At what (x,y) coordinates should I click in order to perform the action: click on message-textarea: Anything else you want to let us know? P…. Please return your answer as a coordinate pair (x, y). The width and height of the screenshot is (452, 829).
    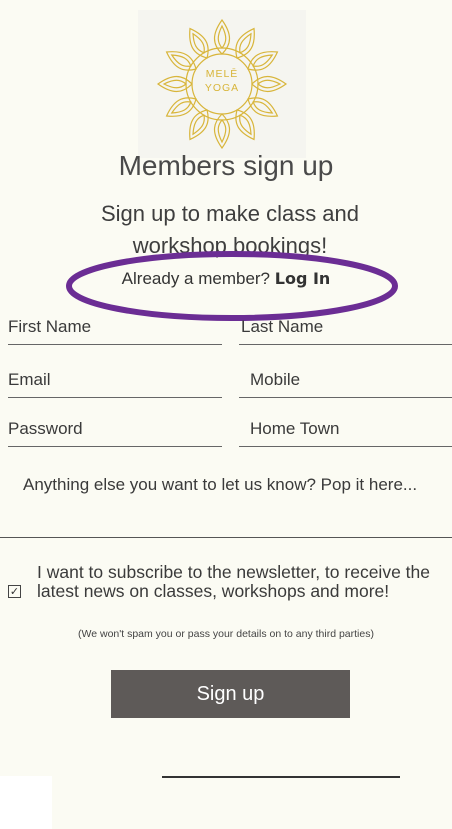
    Looking at the image, I should click on (226, 496).